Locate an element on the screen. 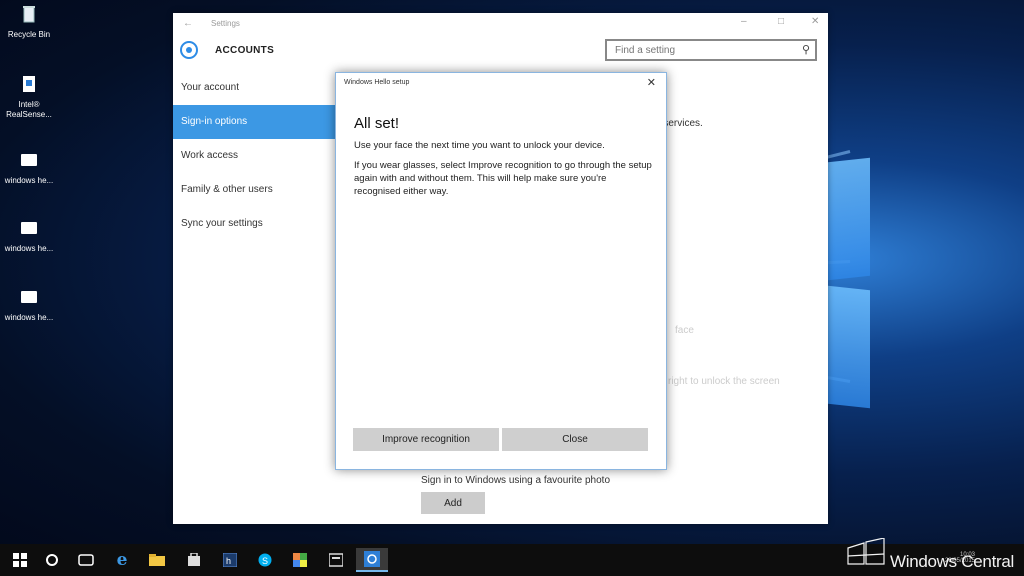  unlock-text: right to unlock the screen is located at coordinates (724, 381).